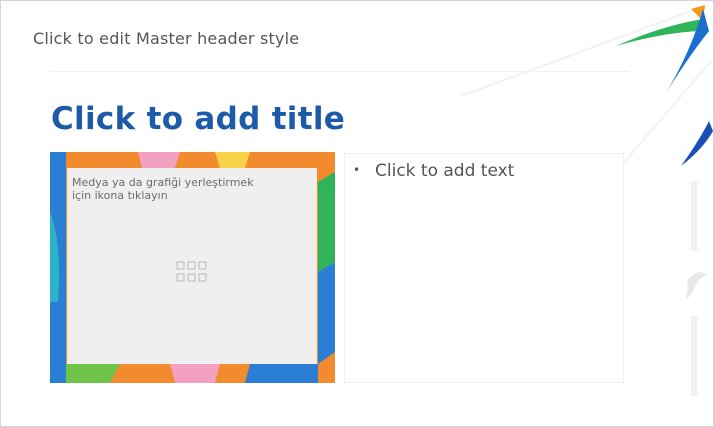 Image resolution: width=714 pixels, height=427 pixels. What do you see at coordinates (576, 53) in the screenshot?
I see `faint-light-ray` at bounding box center [576, 53].